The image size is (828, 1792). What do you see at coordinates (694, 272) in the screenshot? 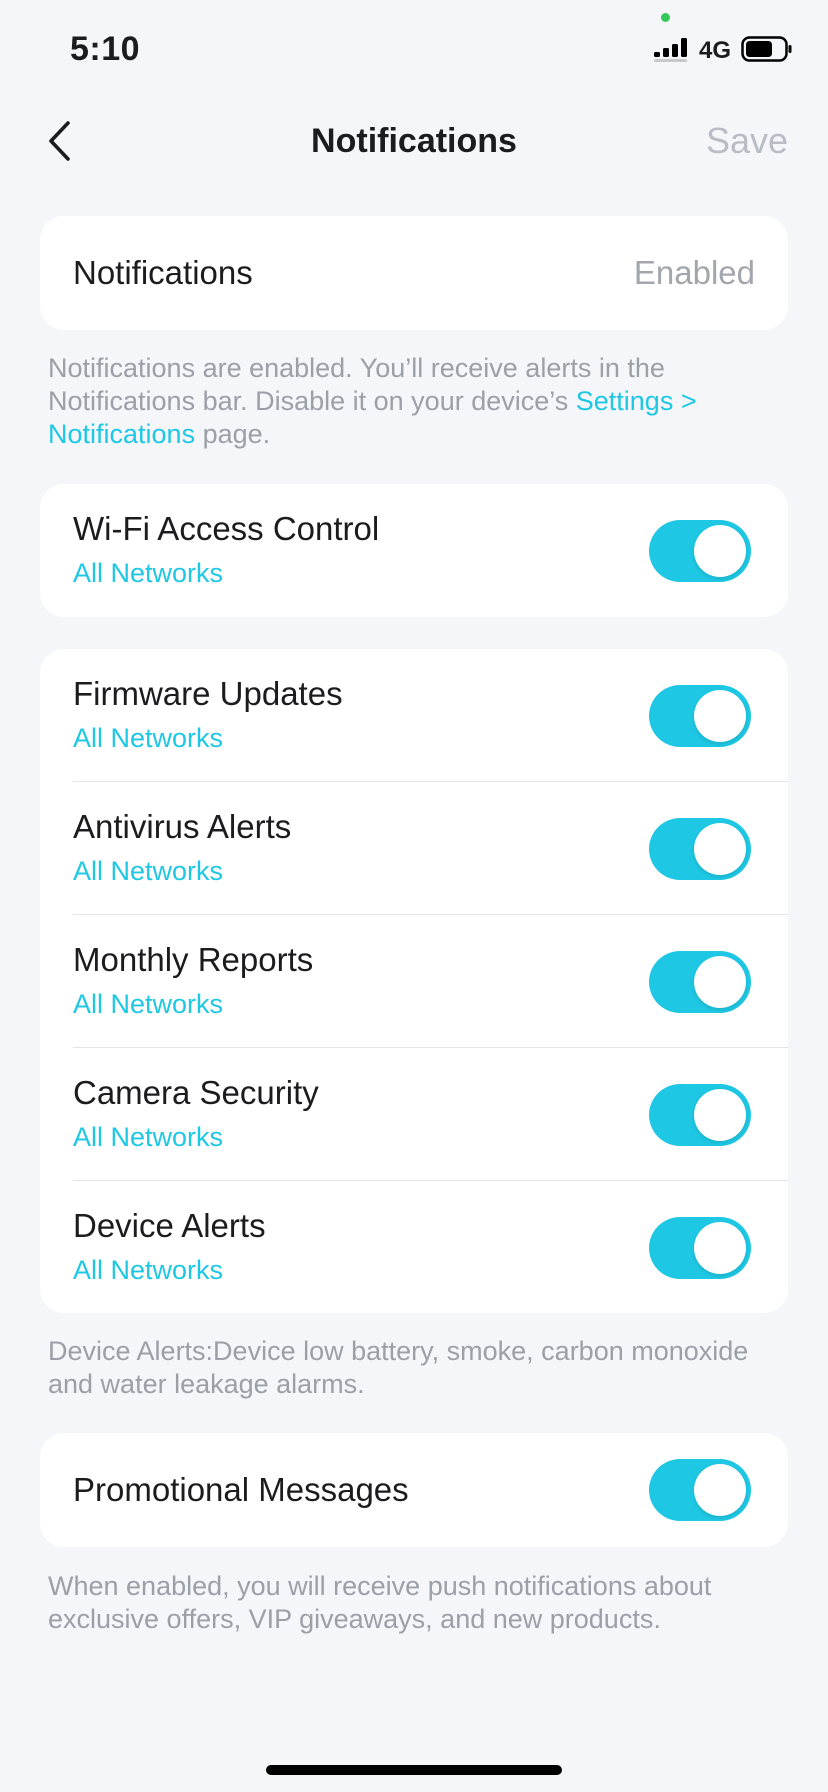
I see `notifications-status-value: Enabled` at bounding box center [694, 272].